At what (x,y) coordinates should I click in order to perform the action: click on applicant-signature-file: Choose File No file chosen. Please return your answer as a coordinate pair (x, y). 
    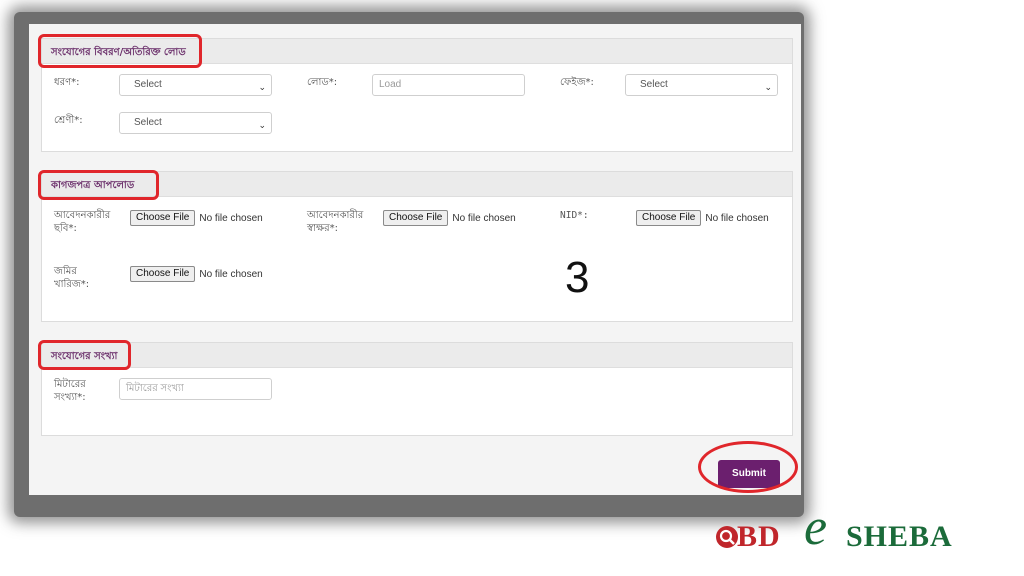
    Looking at the image, I should click on (449, 218).